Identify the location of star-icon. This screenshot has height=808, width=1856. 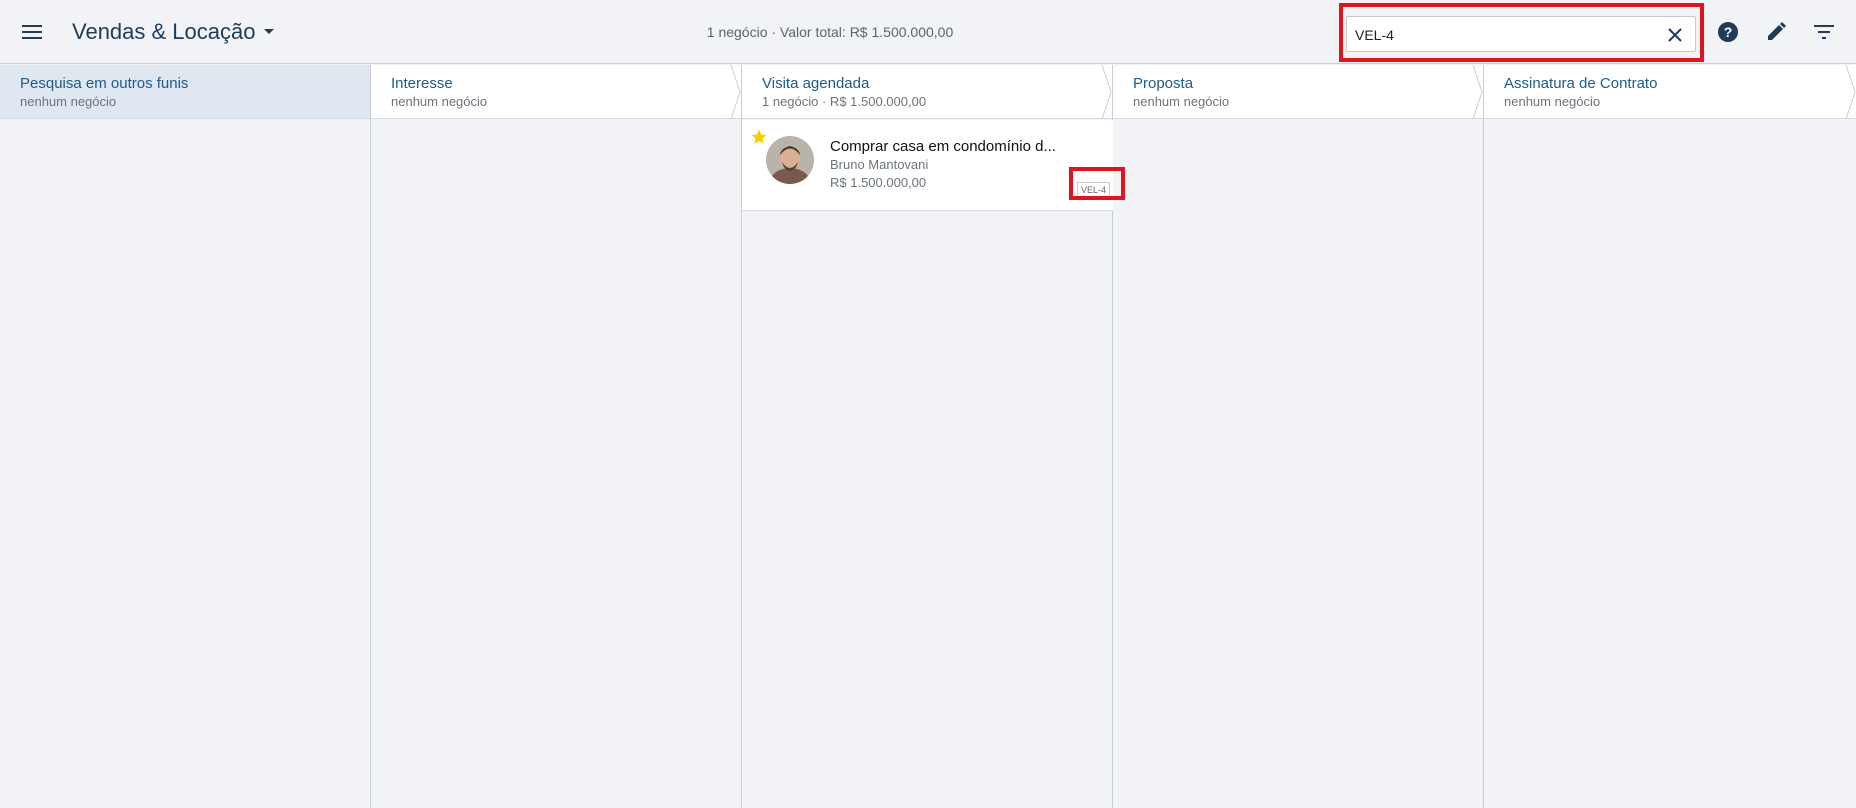
(759, 139).